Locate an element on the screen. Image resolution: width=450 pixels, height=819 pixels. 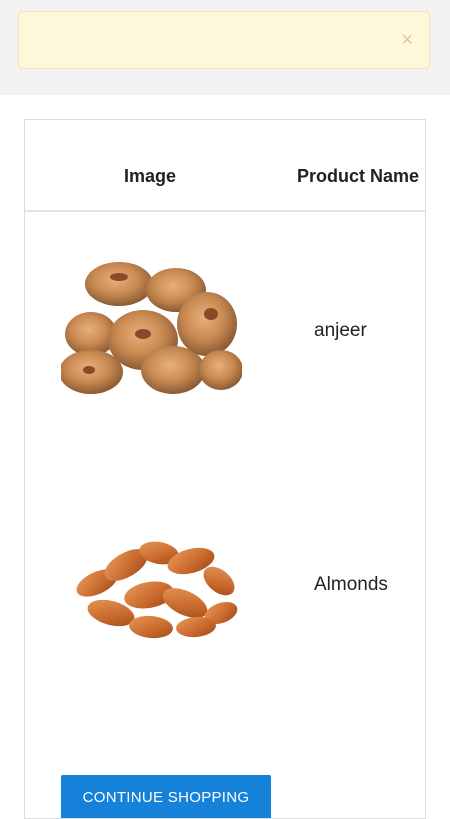
almonds-image is located at coordinates (157, 590).